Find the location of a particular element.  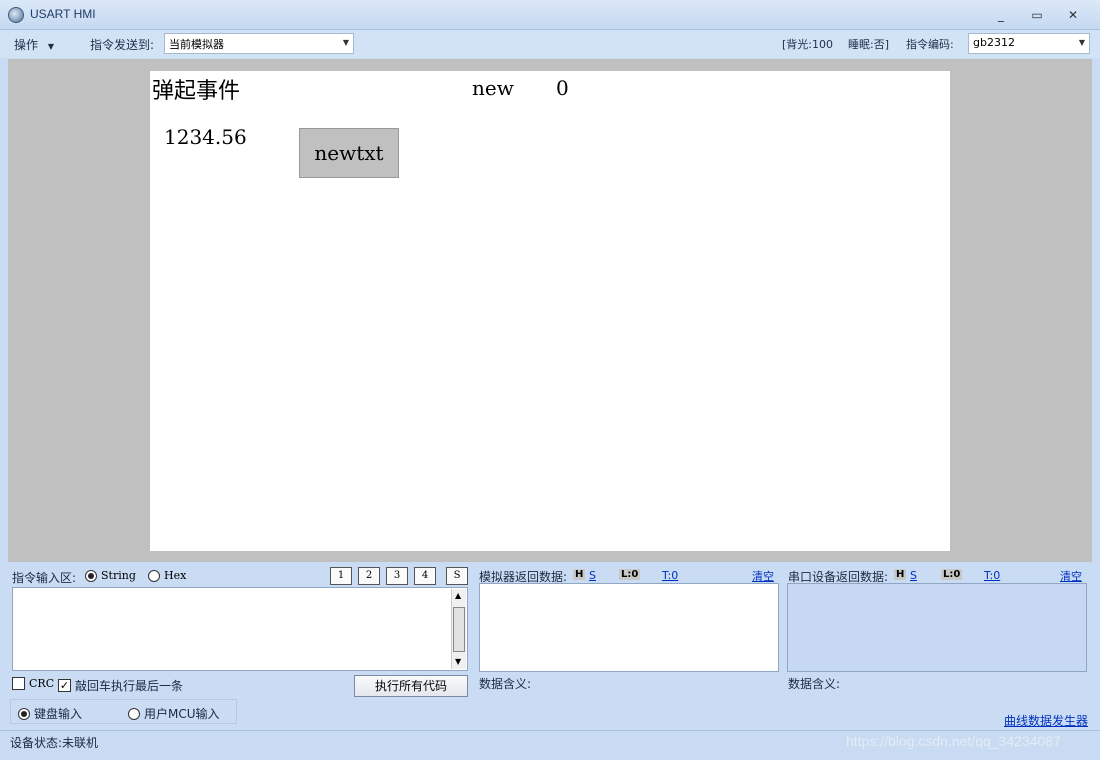

scrollbar-thumb is located at coordinates (459, 629).